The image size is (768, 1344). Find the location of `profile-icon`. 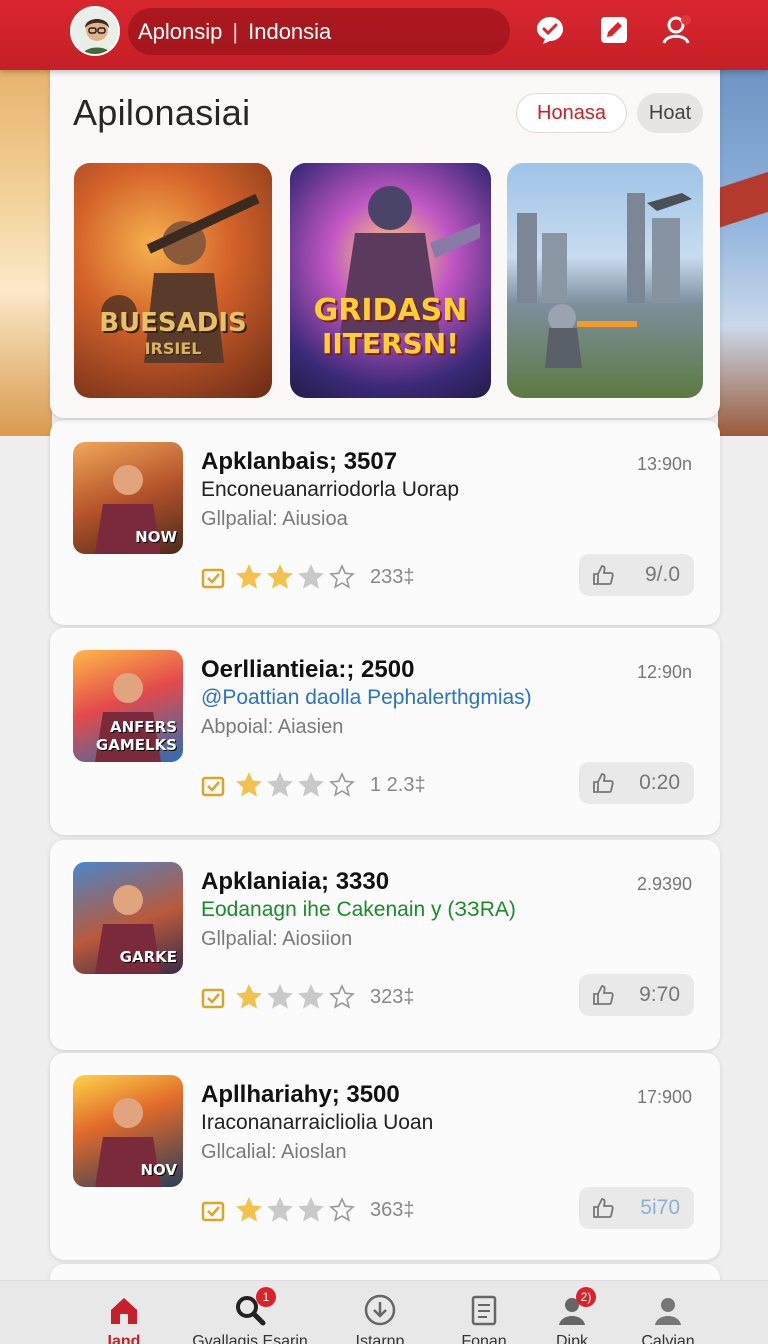

profile-icon is located at coordinates (668, 1311).